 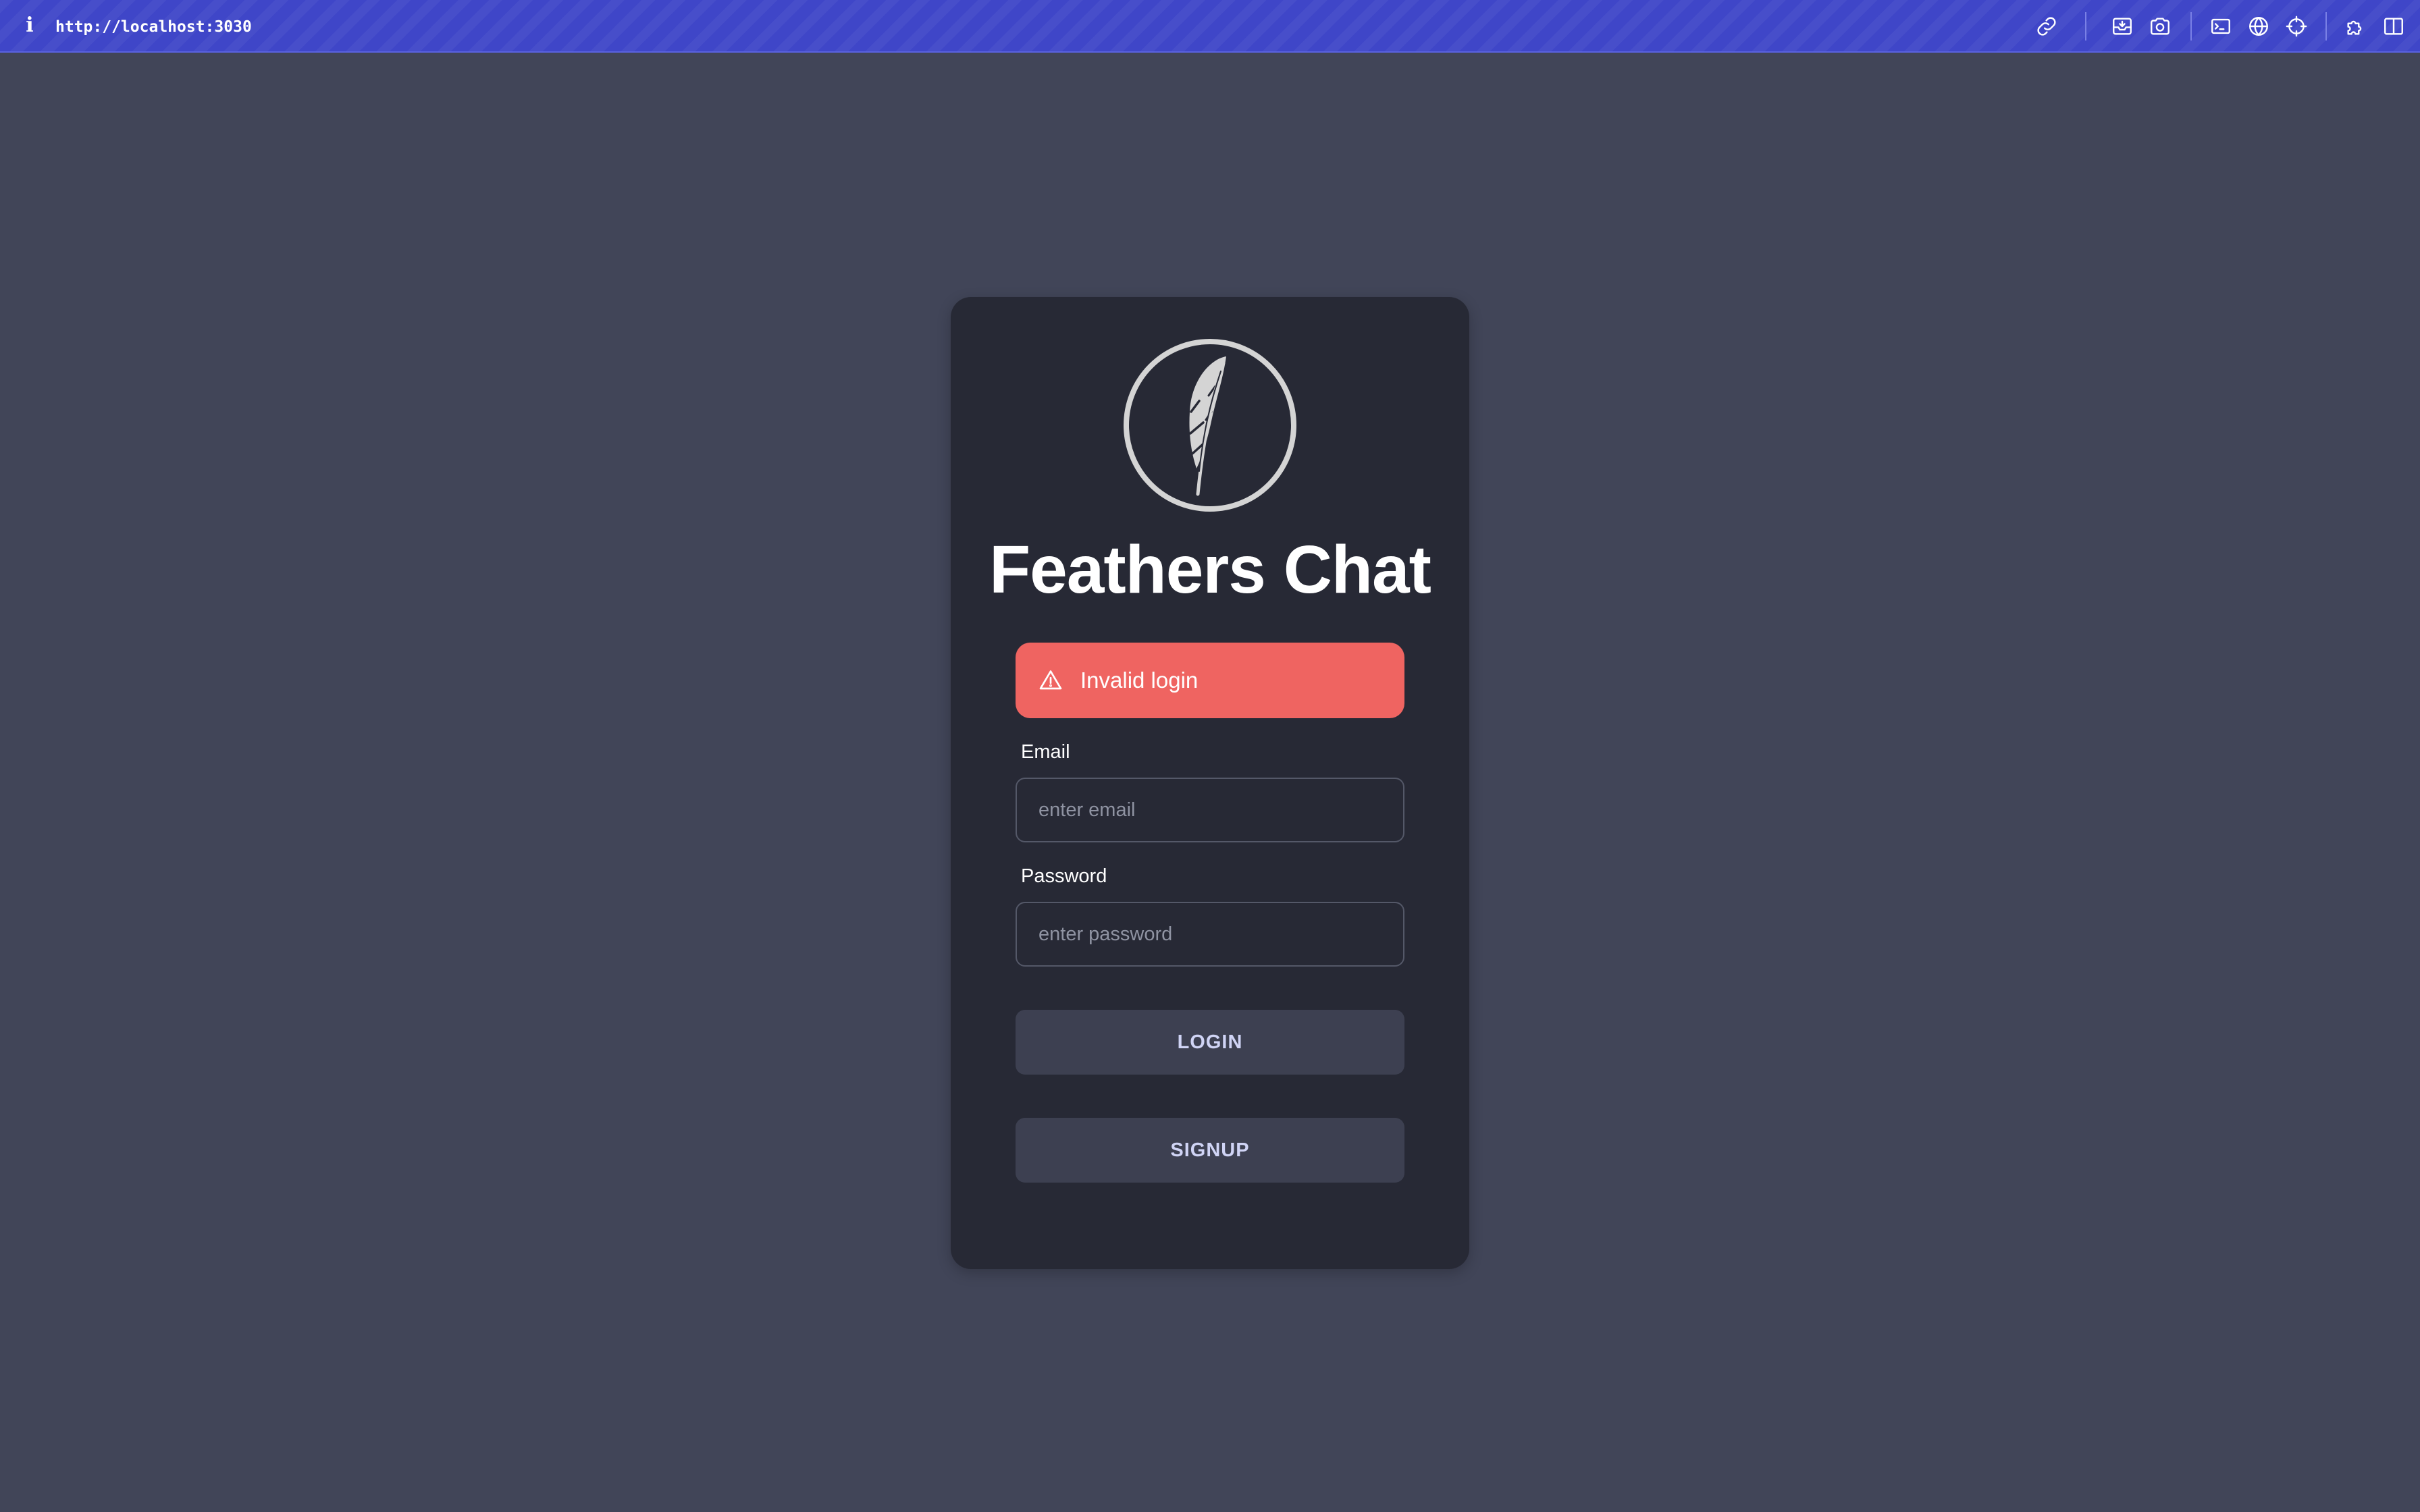 I want to click on address-url: http://localhost:3030, so click(x=153, y=27).